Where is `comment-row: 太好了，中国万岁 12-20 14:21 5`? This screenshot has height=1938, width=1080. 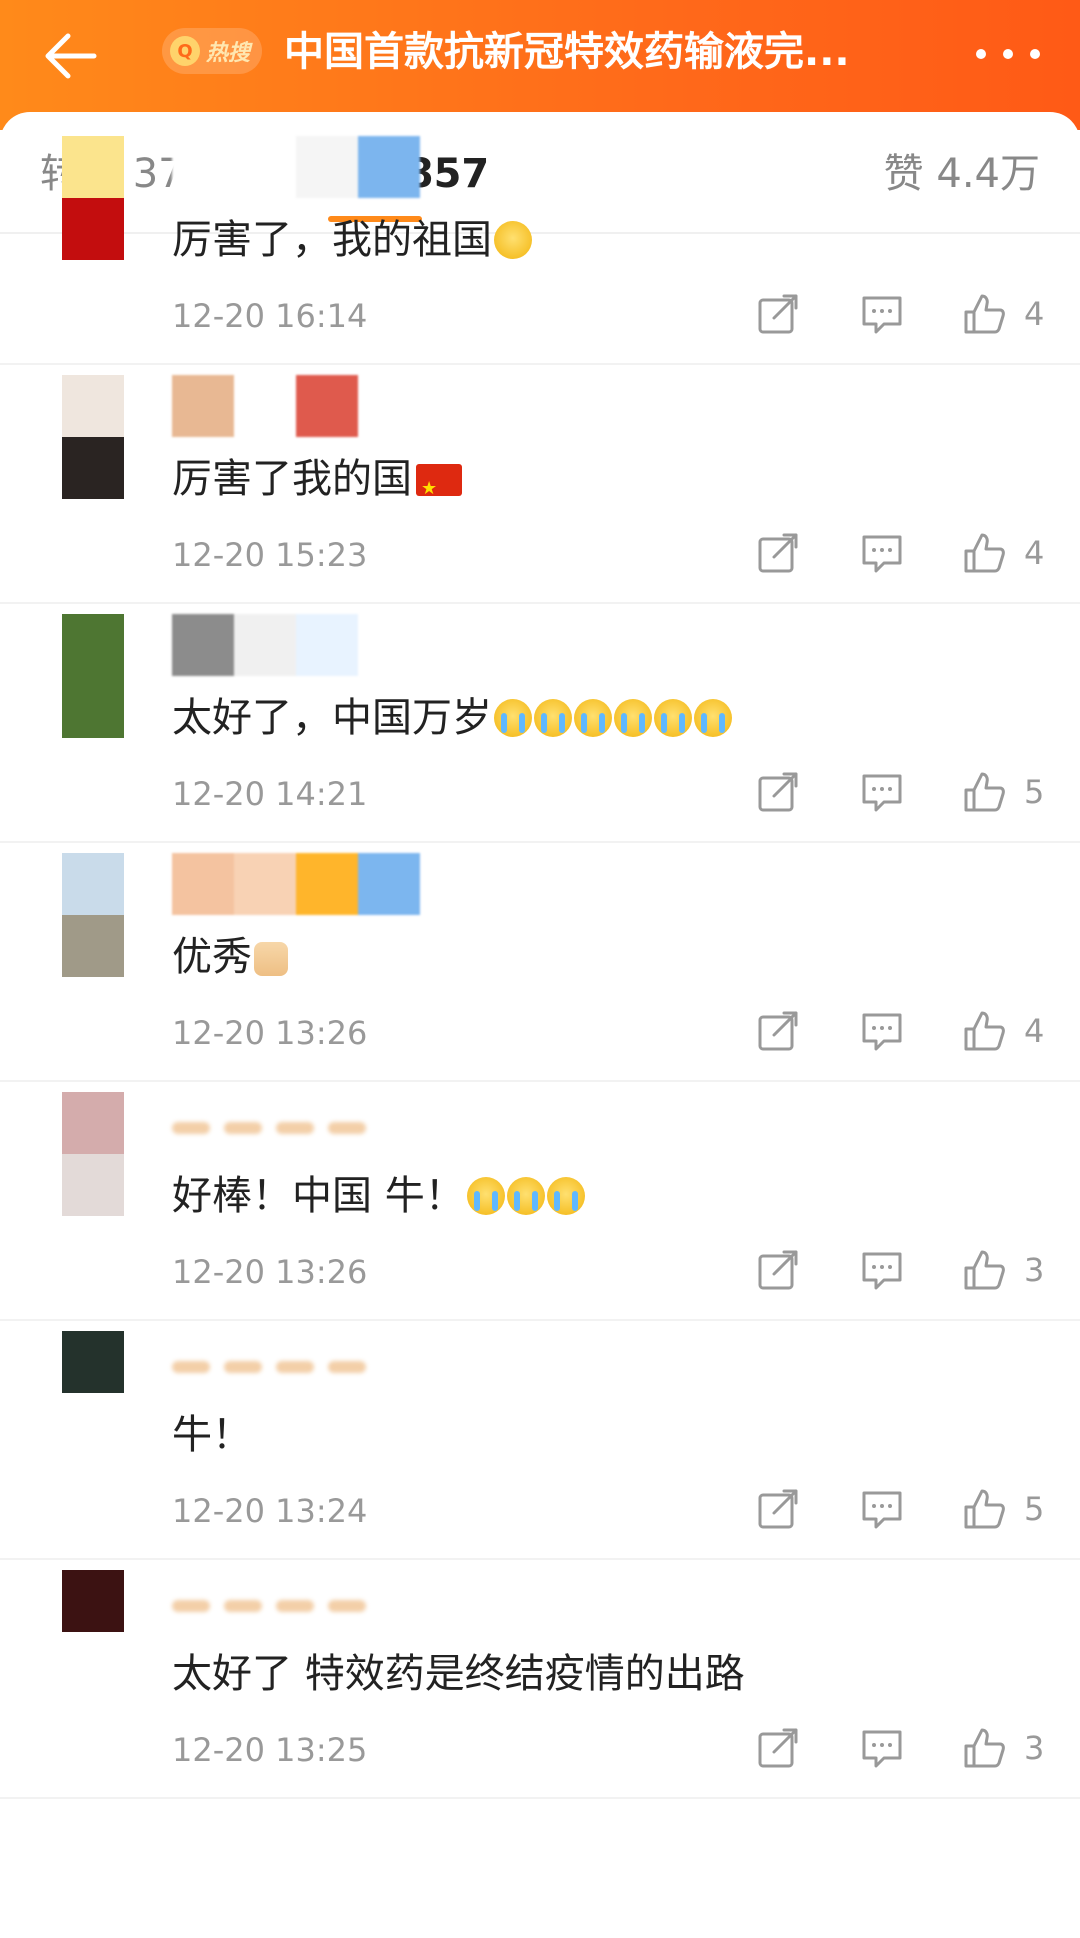
comment-row: 太好了，中国万岁 12-20 14:21 5 is located at coordinates (540, 722).